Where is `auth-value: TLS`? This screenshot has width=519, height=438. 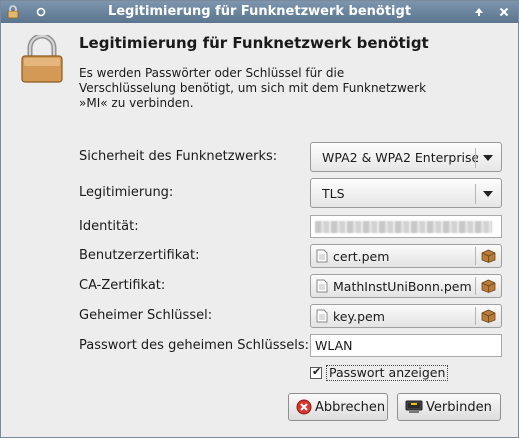
auth-value: TLS is located at coordinates (333, 193).